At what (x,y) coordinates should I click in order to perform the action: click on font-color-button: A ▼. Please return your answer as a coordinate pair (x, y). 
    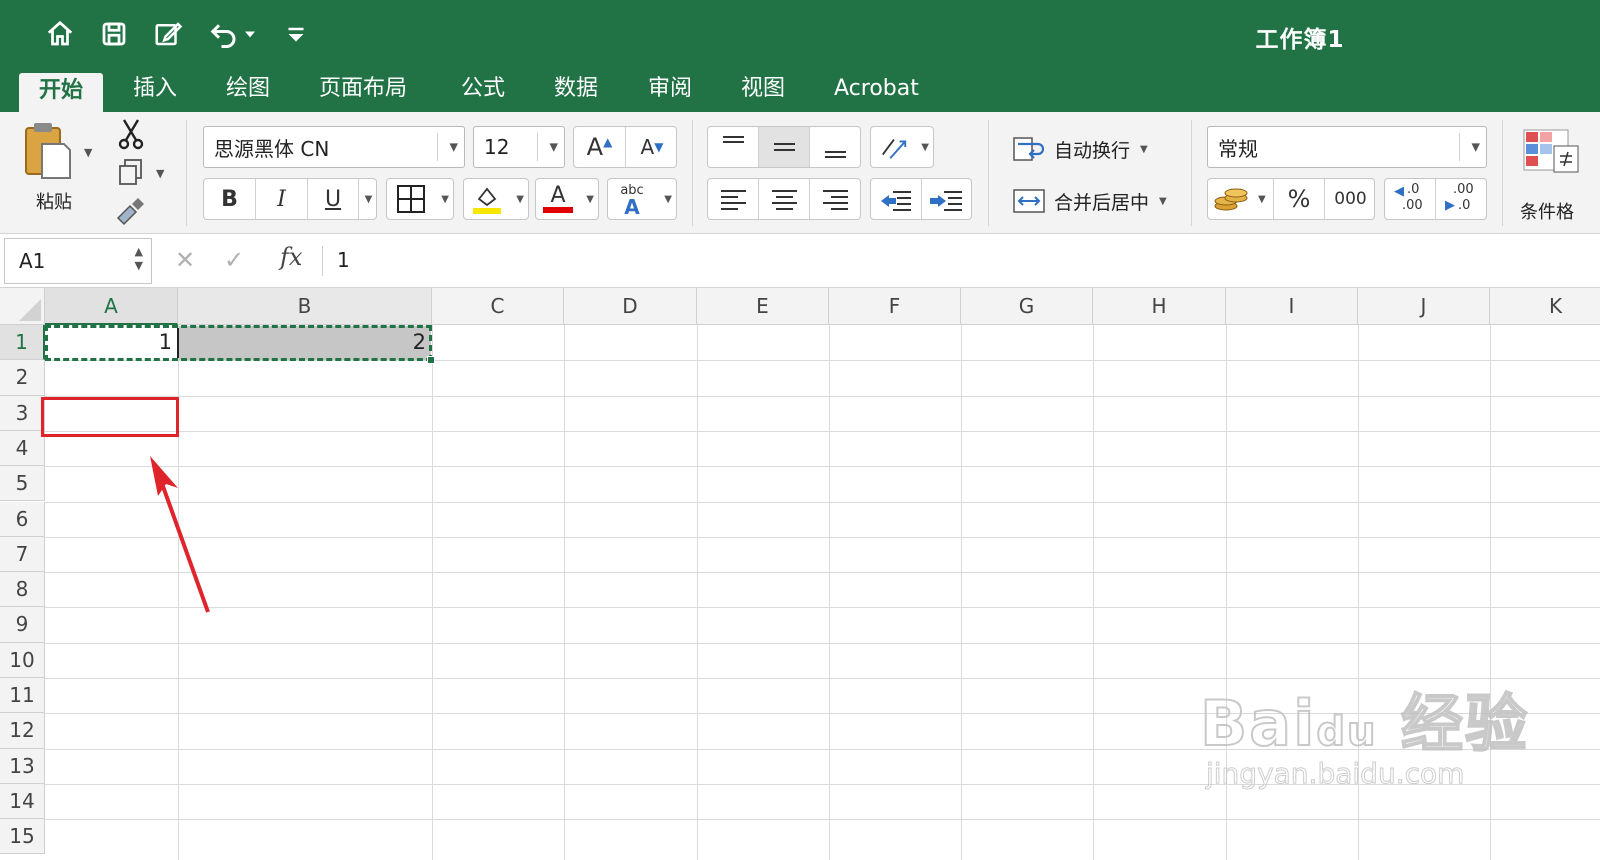
    Looking at the image, I should click on (567, 199).